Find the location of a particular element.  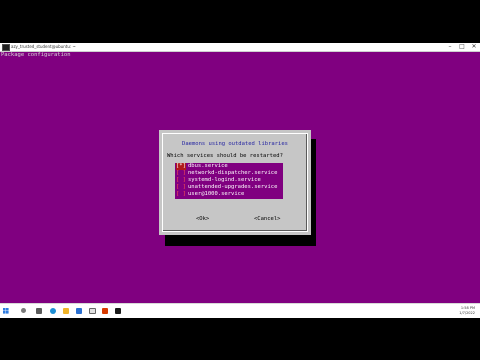

system-tray-clock: 1:58 PM 1/7/2022 is located at coordinates (467, 311).